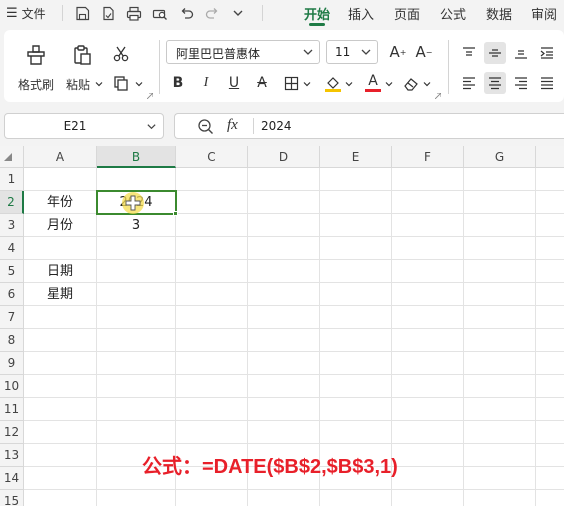 Image resolution: width=564 pixels, height=506 pixels. Describe the element at coordinates (547, 83) in the screenshot. I see `justify-icon` at that location.